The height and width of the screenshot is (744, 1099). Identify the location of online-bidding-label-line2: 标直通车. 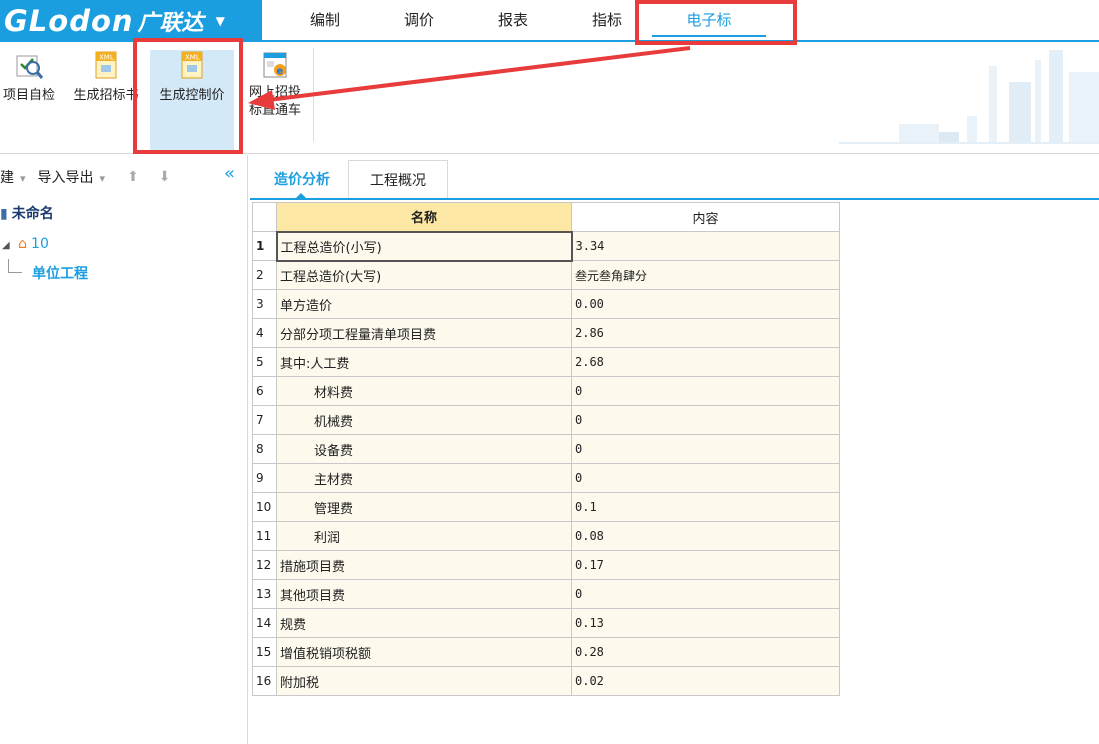
(274, 110).